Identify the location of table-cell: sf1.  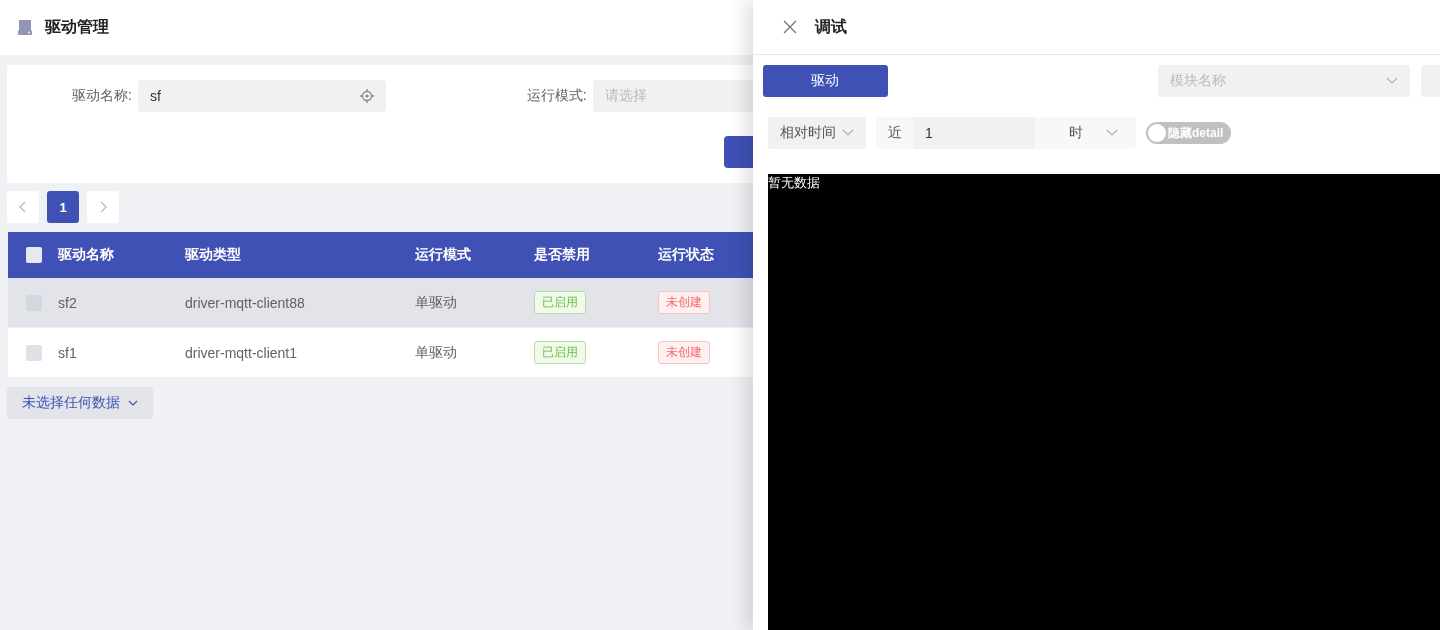
(111, 352).